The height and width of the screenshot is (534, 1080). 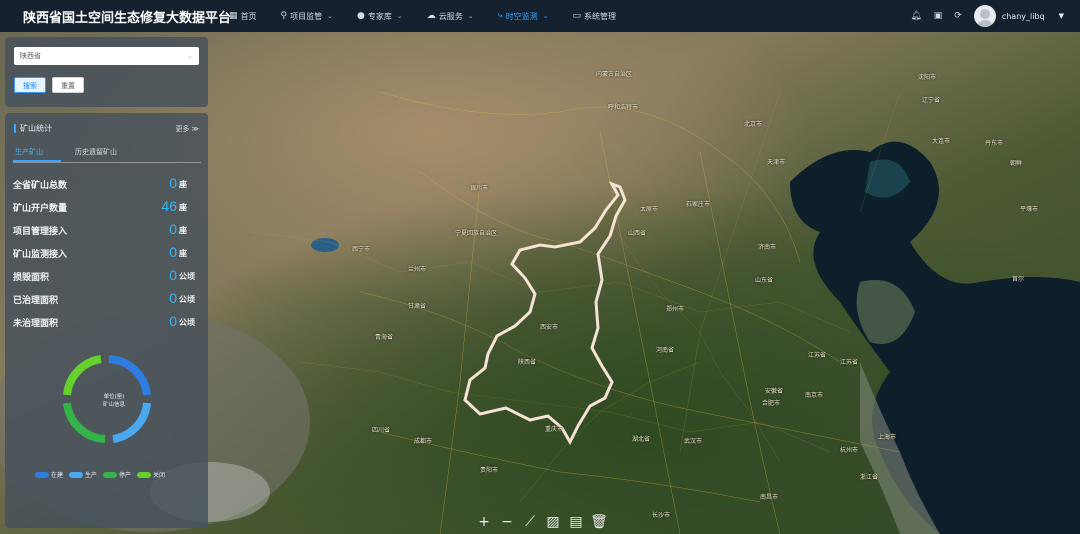 I want to click on draw-rect-icon: ▤, so click(x=576, y=522).